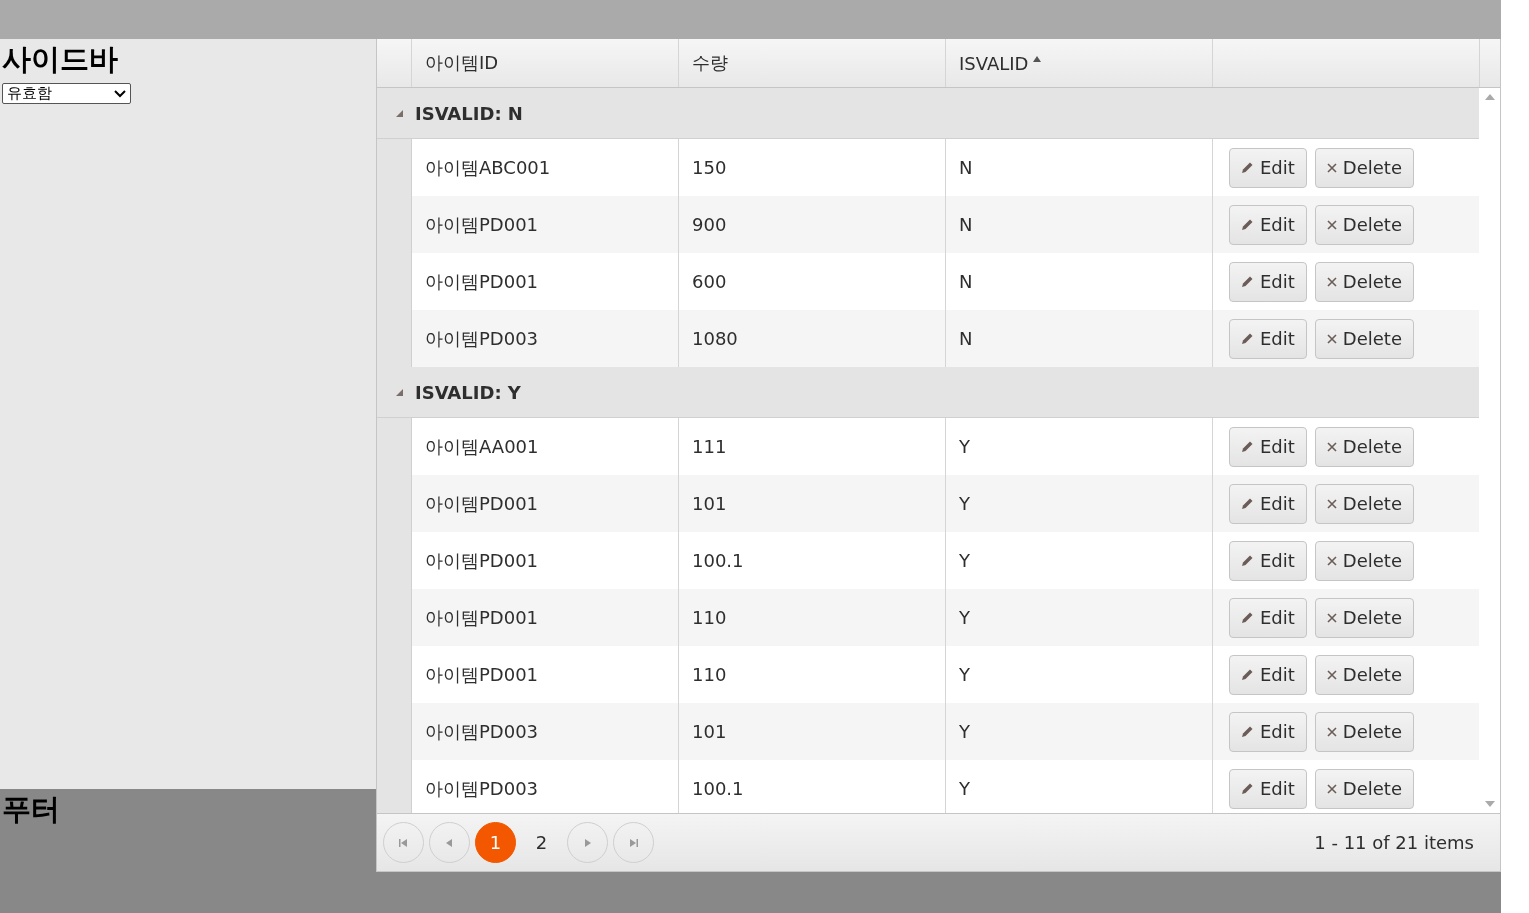  Describe the element at coordinates (468, 392) in the screenshot. I see `group-header: ISVALID: Y` at that location.